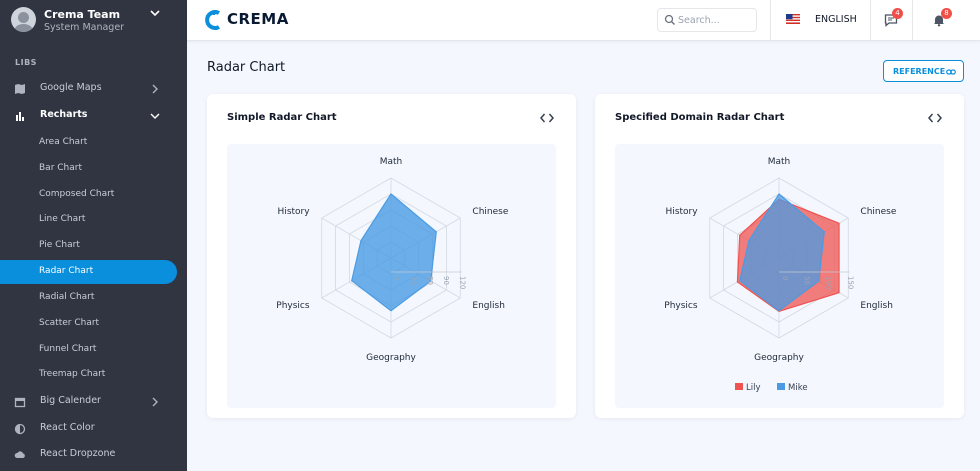  What do you see at coordinates (246, 67) in the screenshot?
I see `page-title: Radar Chart` at bounding box center [246, 67].